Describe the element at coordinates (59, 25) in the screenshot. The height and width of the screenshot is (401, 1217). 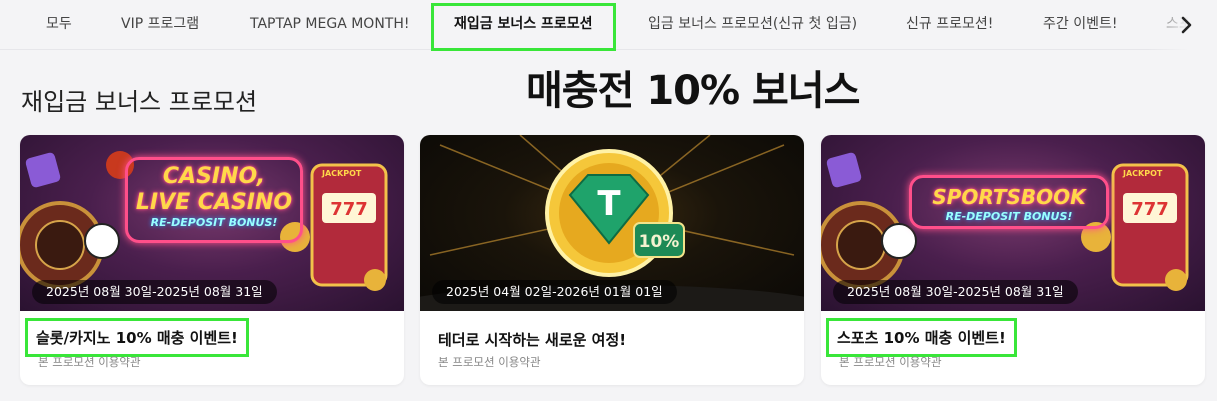
I see `tab-all: 모두` at that location.